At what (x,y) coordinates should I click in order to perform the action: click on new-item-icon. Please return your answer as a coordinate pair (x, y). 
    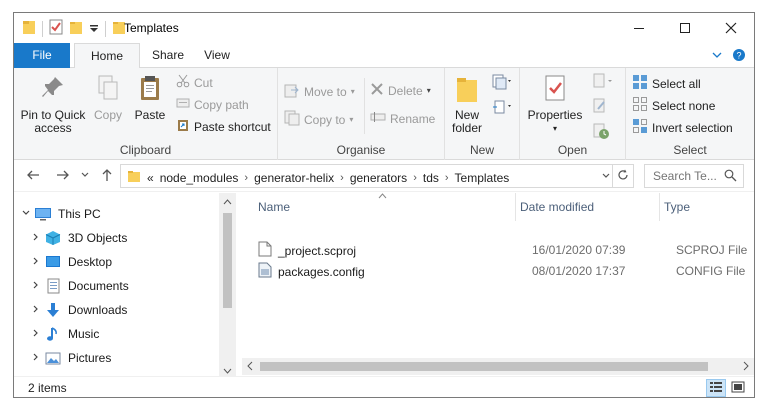
    Looking at the image, I should click on (502, 83).